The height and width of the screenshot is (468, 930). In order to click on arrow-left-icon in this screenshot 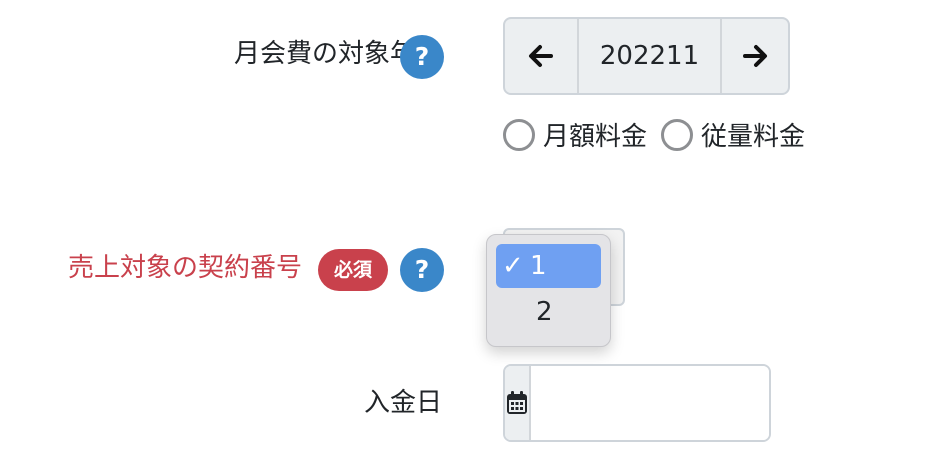, I will do `click(541, 56)`.